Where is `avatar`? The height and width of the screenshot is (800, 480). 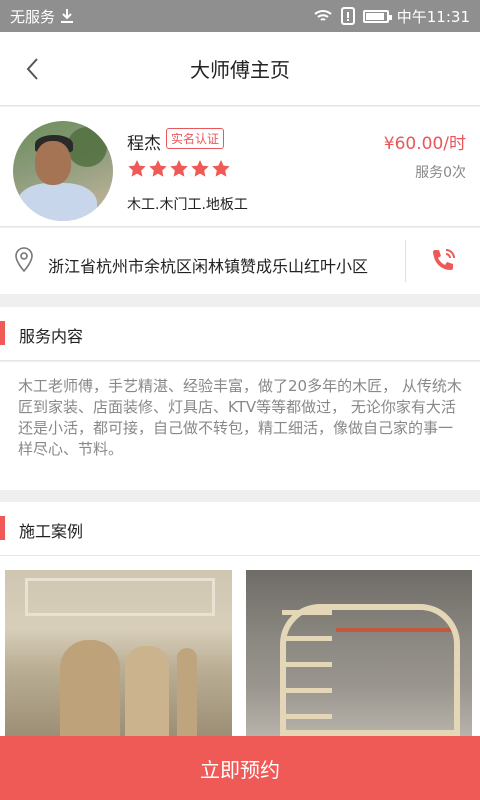
avatar is located at coordinates (63, 171).